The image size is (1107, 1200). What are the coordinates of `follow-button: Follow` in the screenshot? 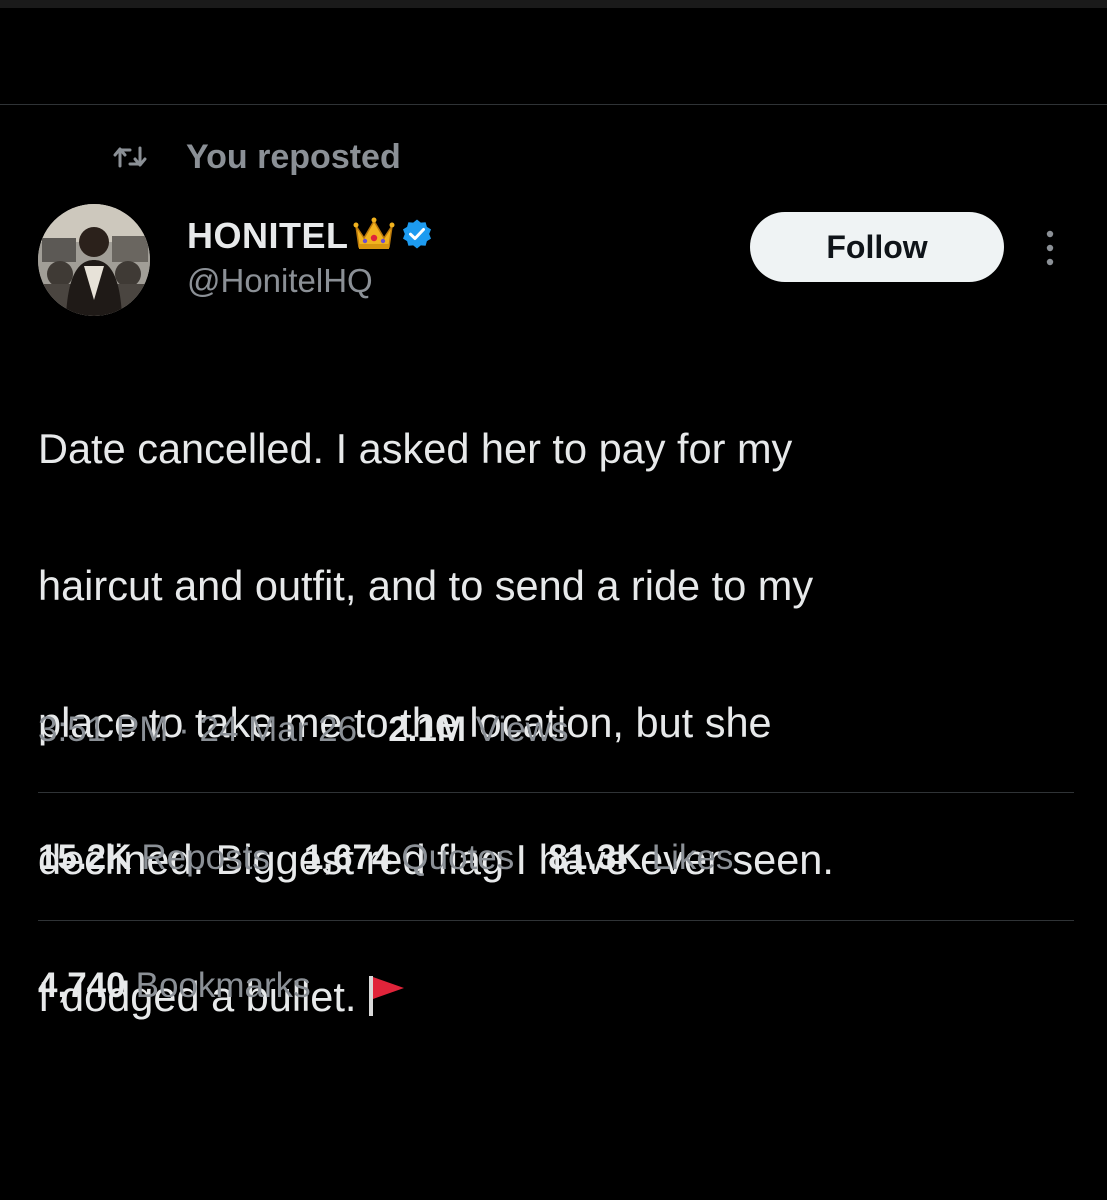 It's located at (877, 247).